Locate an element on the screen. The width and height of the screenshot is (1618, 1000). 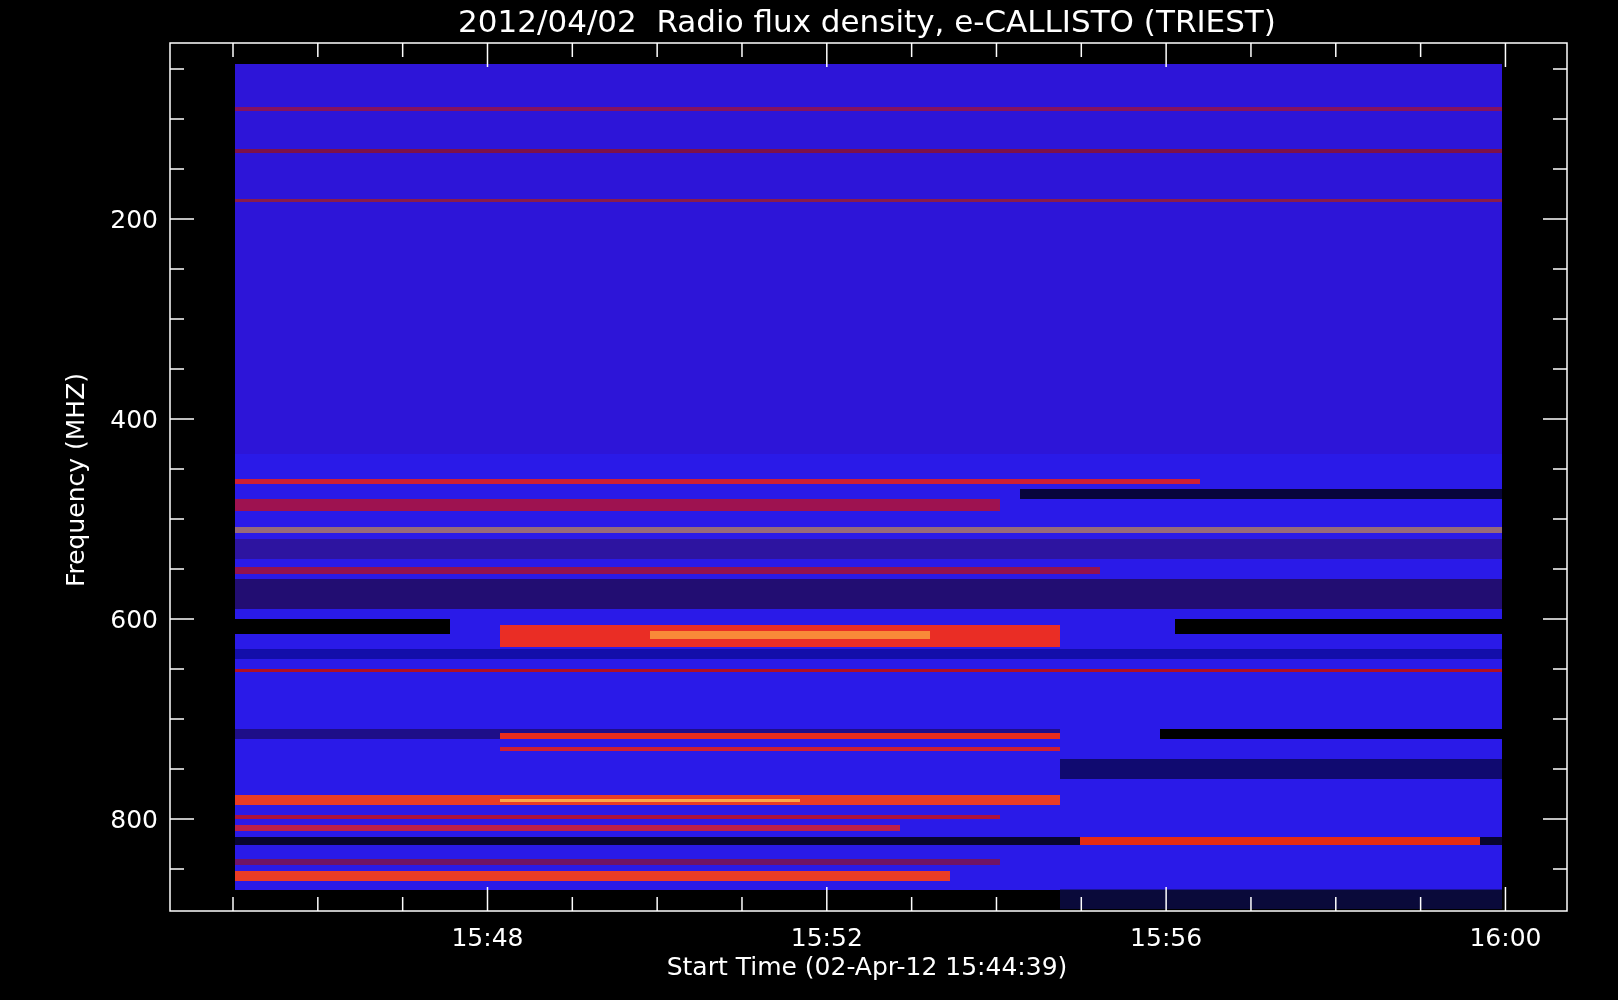
y-tick-label: 400 is located at coordinates (134, 419).